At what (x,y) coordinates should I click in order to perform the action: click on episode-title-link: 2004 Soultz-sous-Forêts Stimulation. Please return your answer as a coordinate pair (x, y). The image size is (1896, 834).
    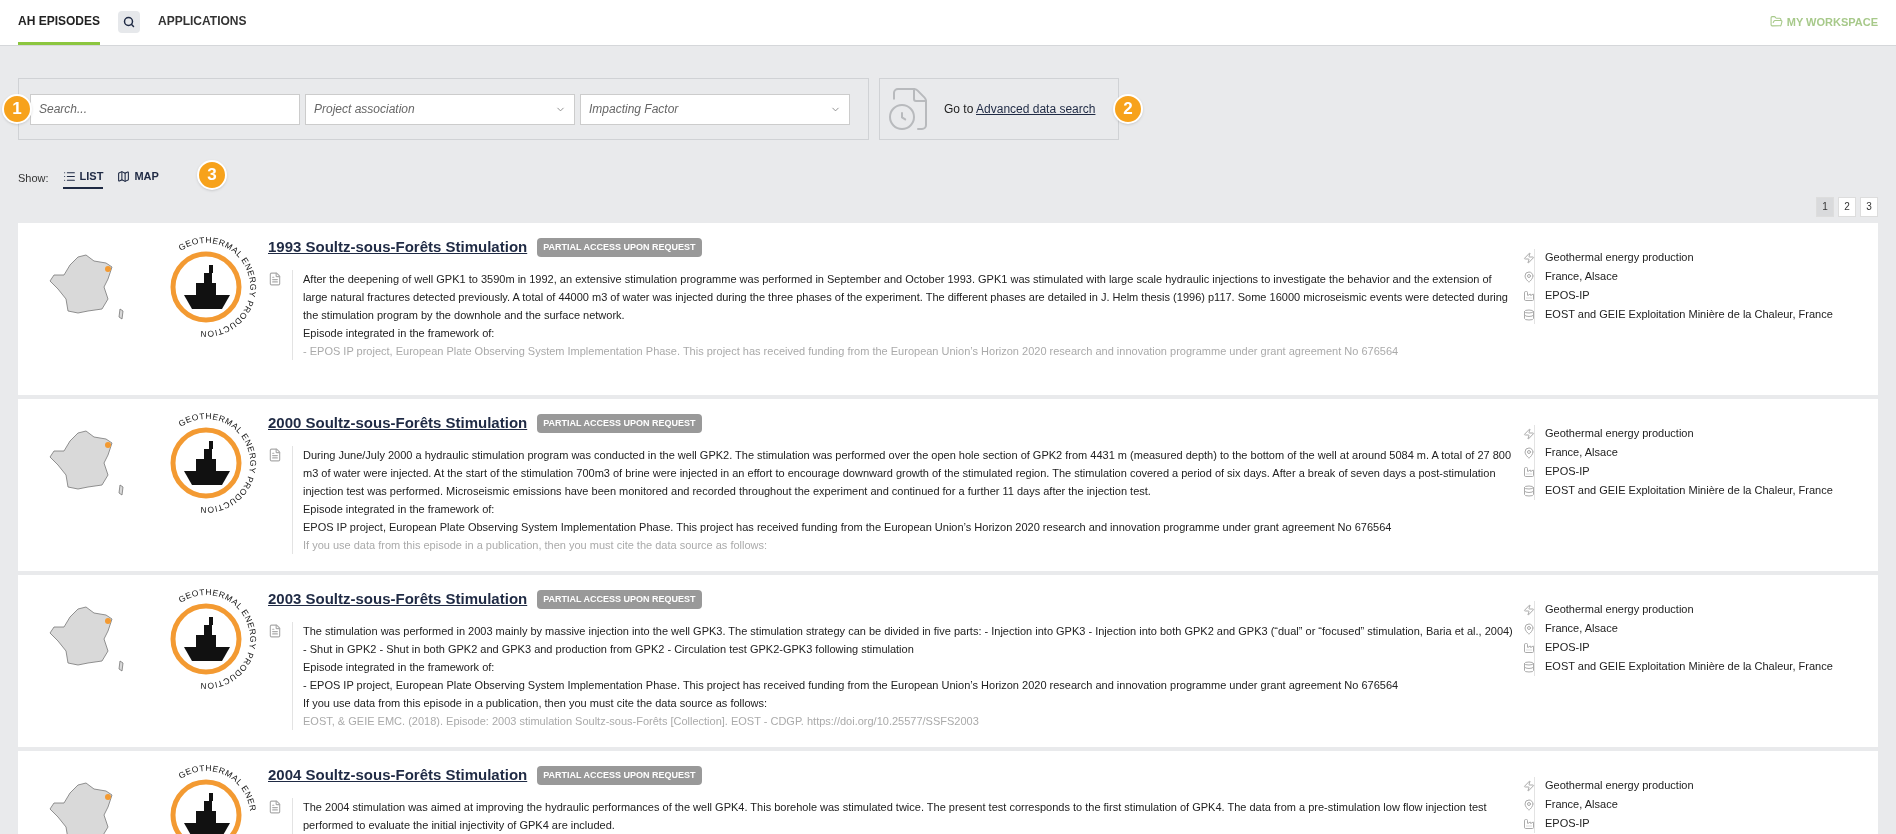
    Looking at the image, I should click on (398, 775).